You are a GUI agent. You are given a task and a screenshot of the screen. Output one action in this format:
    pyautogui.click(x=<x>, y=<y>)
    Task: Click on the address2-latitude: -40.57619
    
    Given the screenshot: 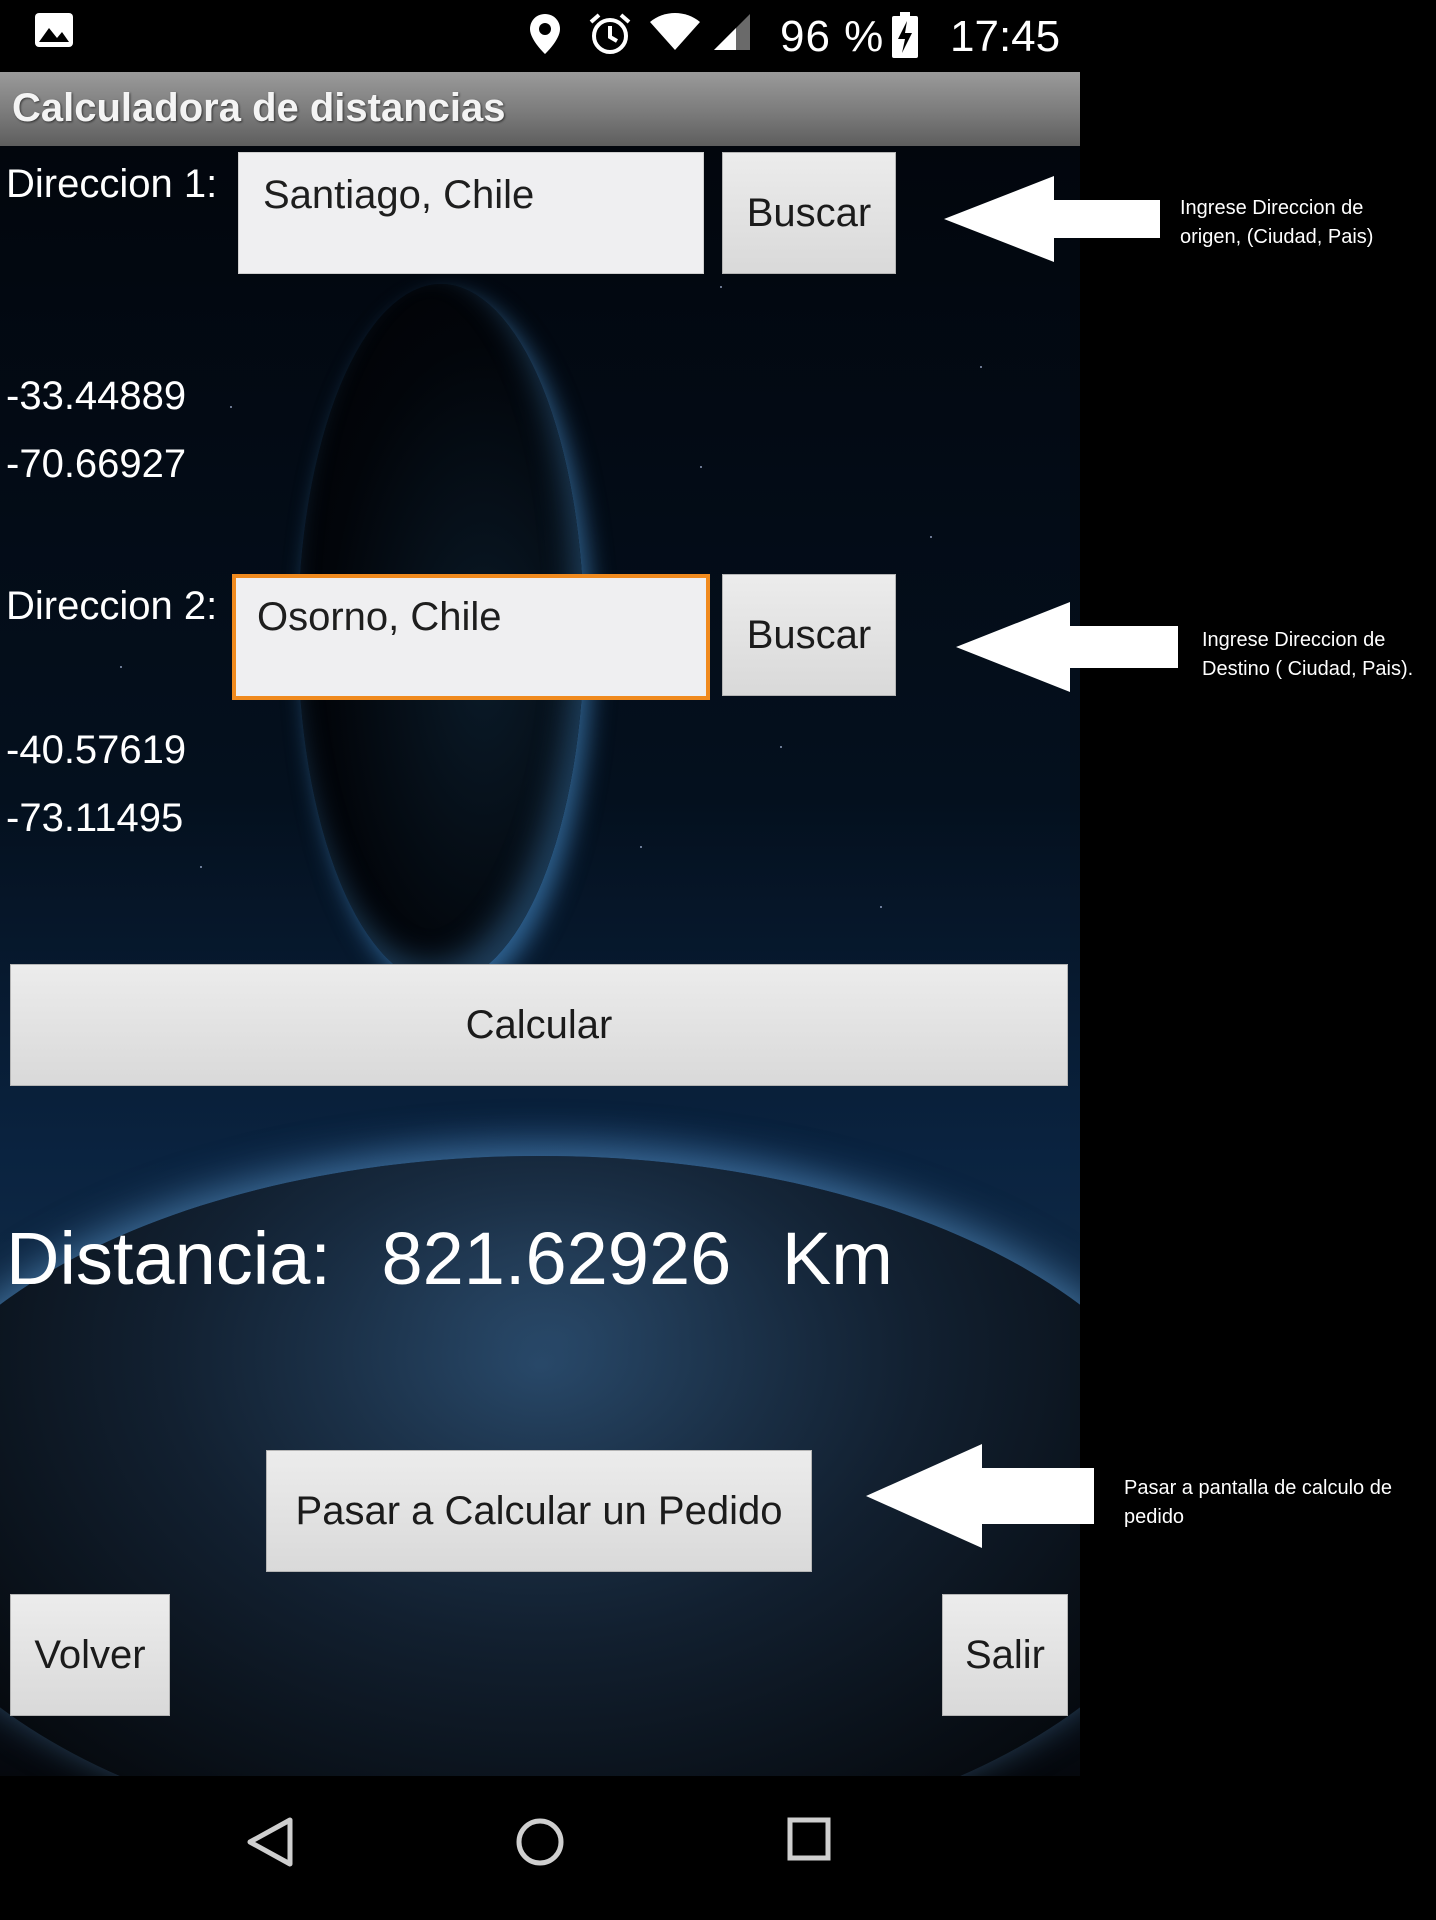 What is the action you would take?
    pyautogui.click(x=96, y=750)
    